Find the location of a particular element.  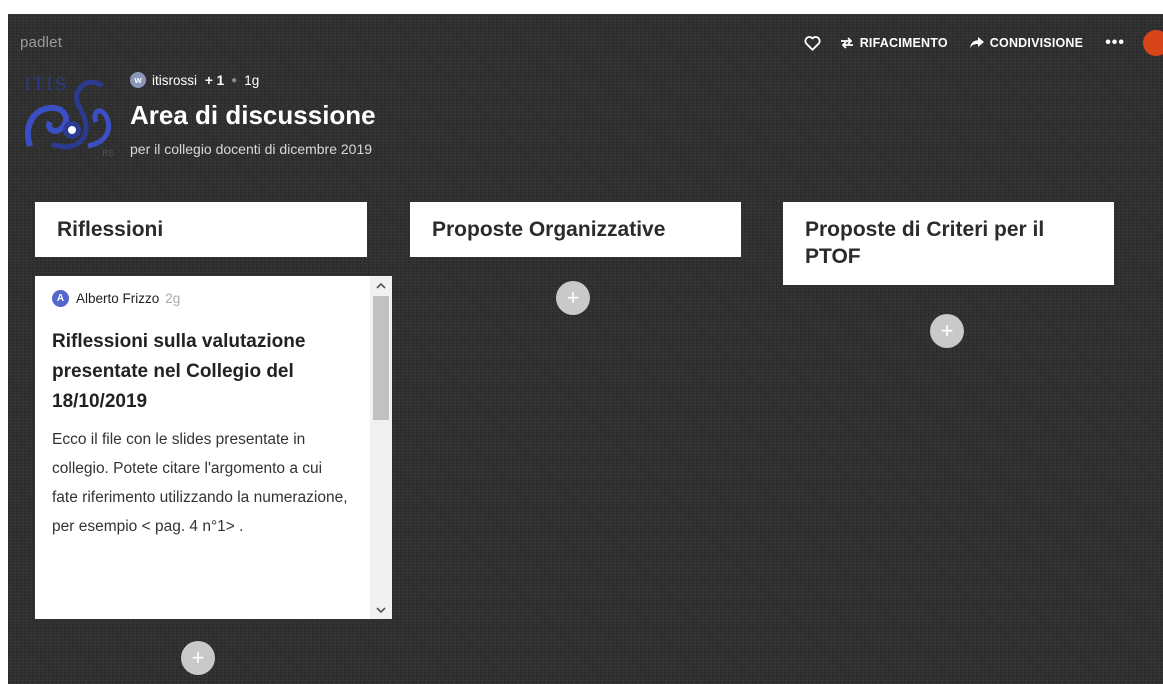

share-button: CONDIVISIONE is located at coordinates (1026, 43).